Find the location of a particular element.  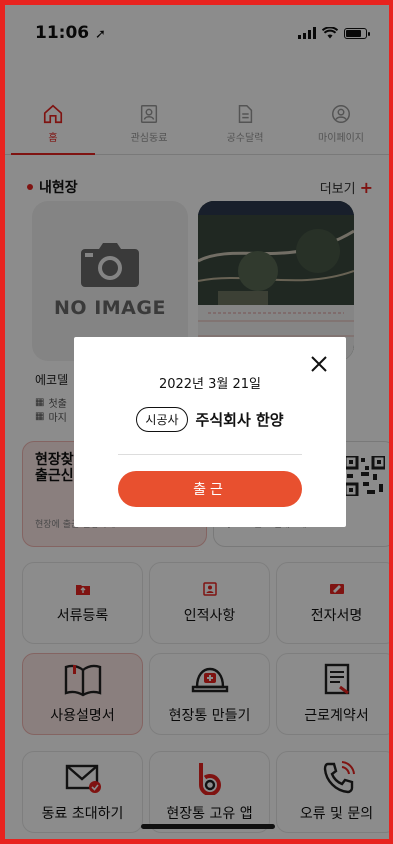

company-name: 주식회사 한양 is located at coordinates (239, 420).